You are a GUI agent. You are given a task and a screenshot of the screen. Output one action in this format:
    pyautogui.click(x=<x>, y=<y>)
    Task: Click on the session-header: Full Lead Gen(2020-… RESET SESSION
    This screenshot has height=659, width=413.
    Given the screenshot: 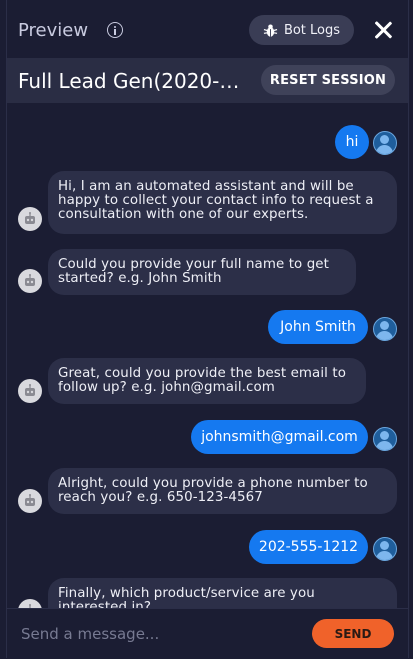 What is the action you would take?
    pyautogui.click(x=207, y=80)
    